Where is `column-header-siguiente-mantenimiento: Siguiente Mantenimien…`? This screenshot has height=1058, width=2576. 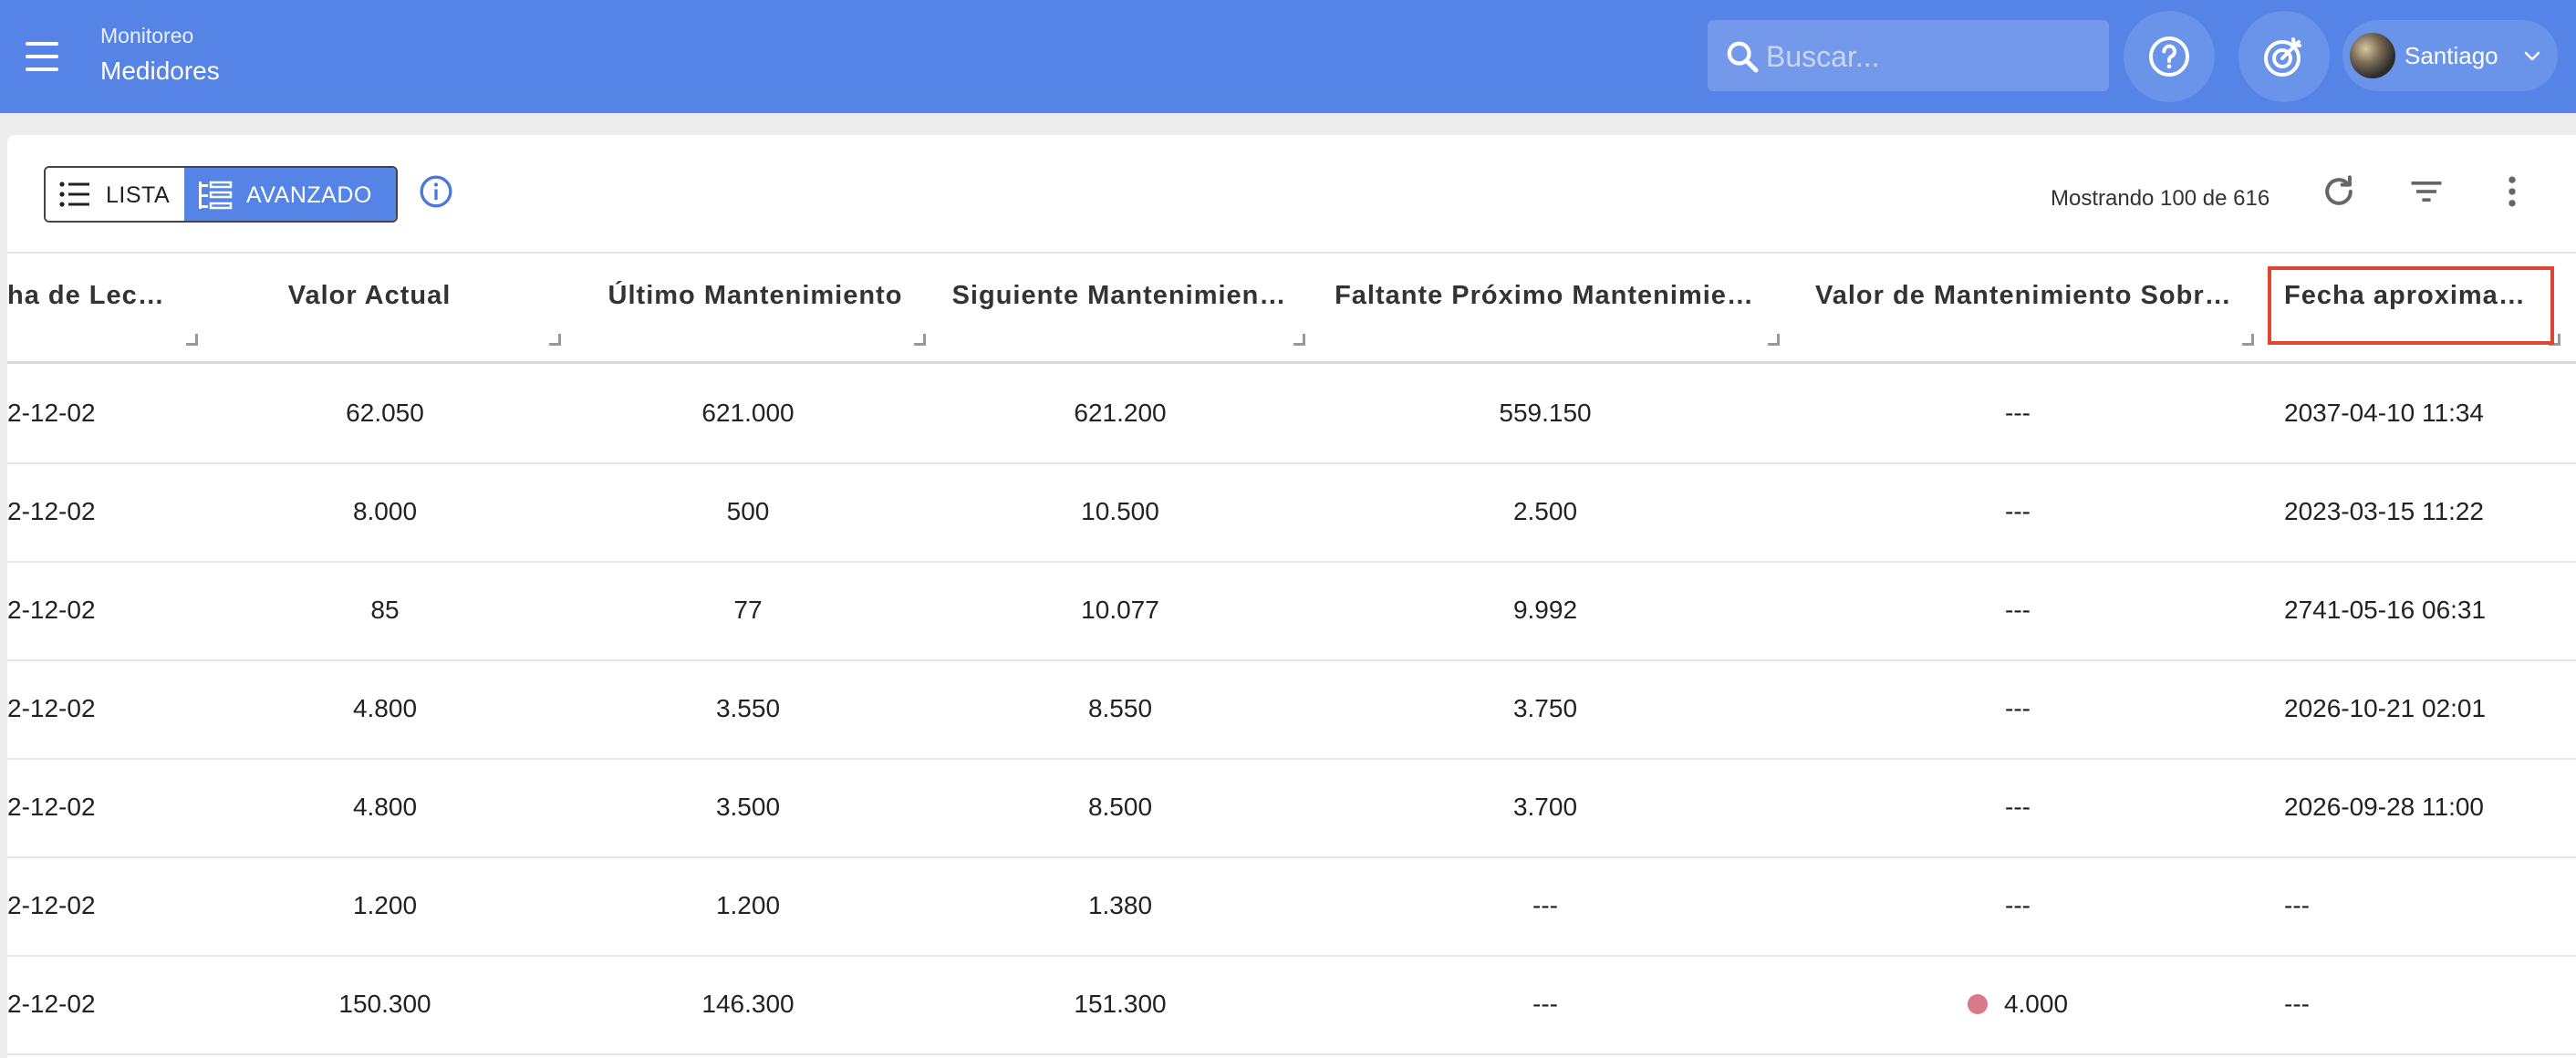
column-header-siguiente-mantenimiento: Siguiente Mantenimien… is located at coordinates (1119, 313).